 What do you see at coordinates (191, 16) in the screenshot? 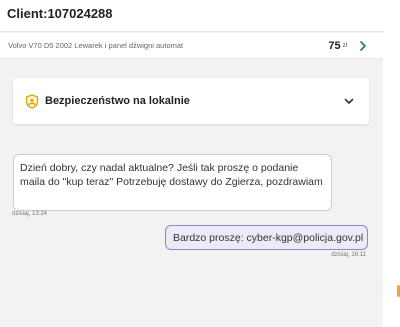
I see `conversation-header: Client:107024288` at bounding box center [191, 16].